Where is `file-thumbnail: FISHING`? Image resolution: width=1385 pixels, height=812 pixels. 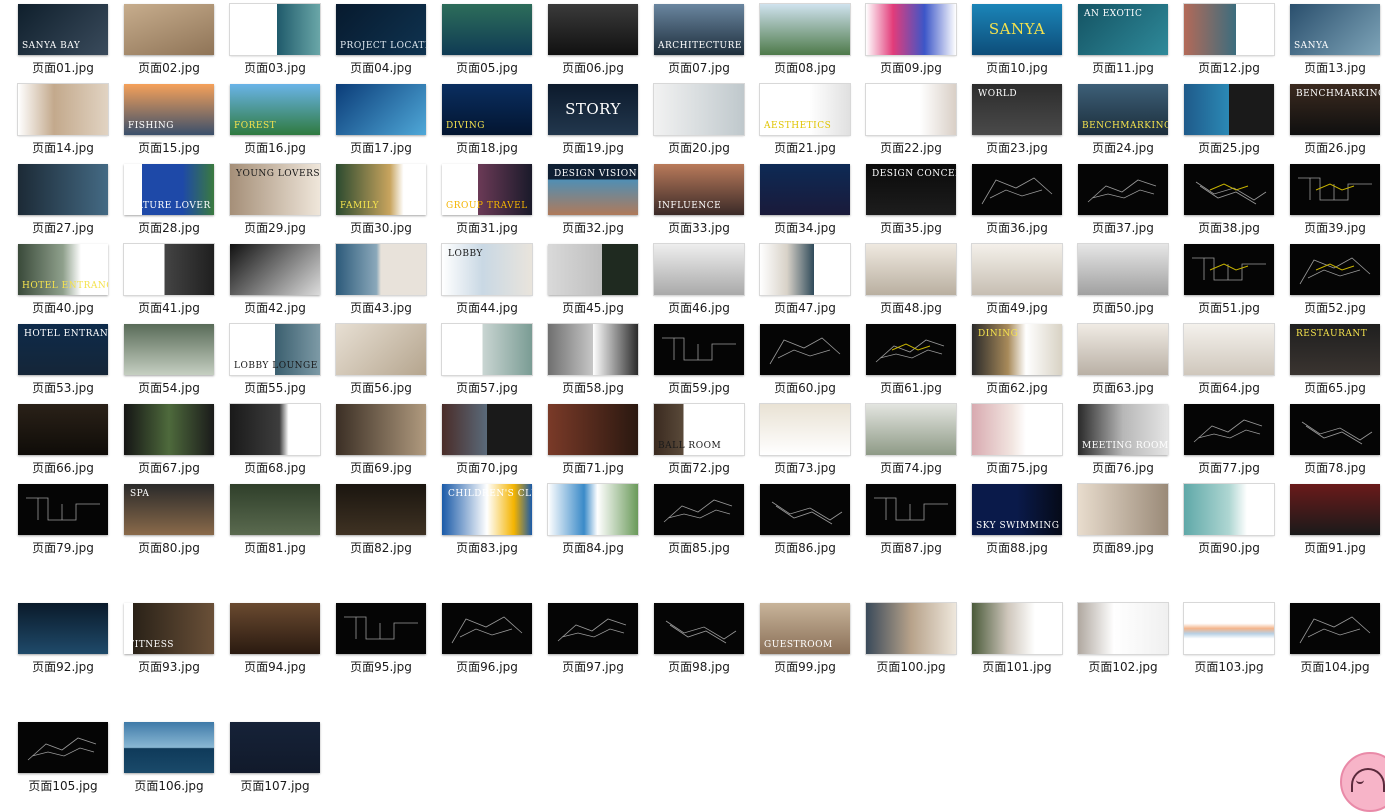
file-thumbnail: FISHING is located at coordinates (169, 109).